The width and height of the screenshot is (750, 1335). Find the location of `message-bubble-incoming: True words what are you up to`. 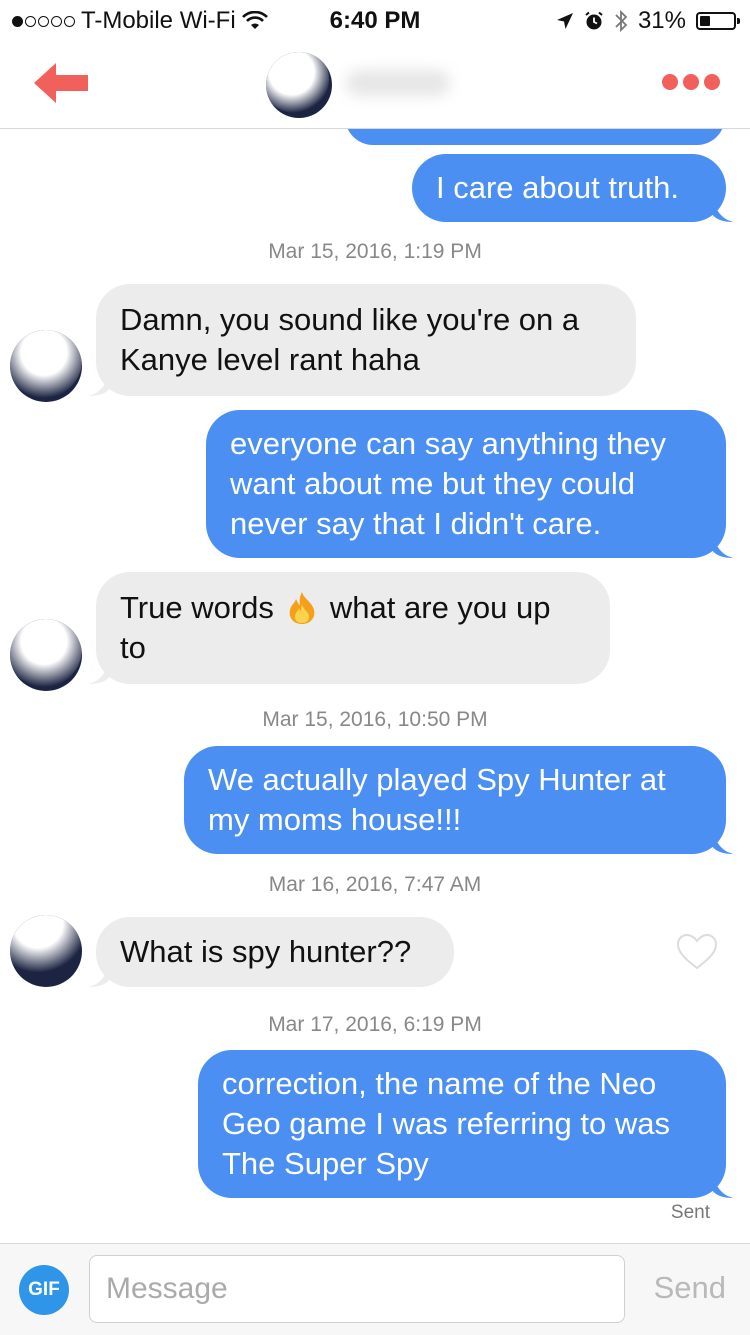

message-bubble-incoming: True words what are you up to is located at coordinates (349, 628).